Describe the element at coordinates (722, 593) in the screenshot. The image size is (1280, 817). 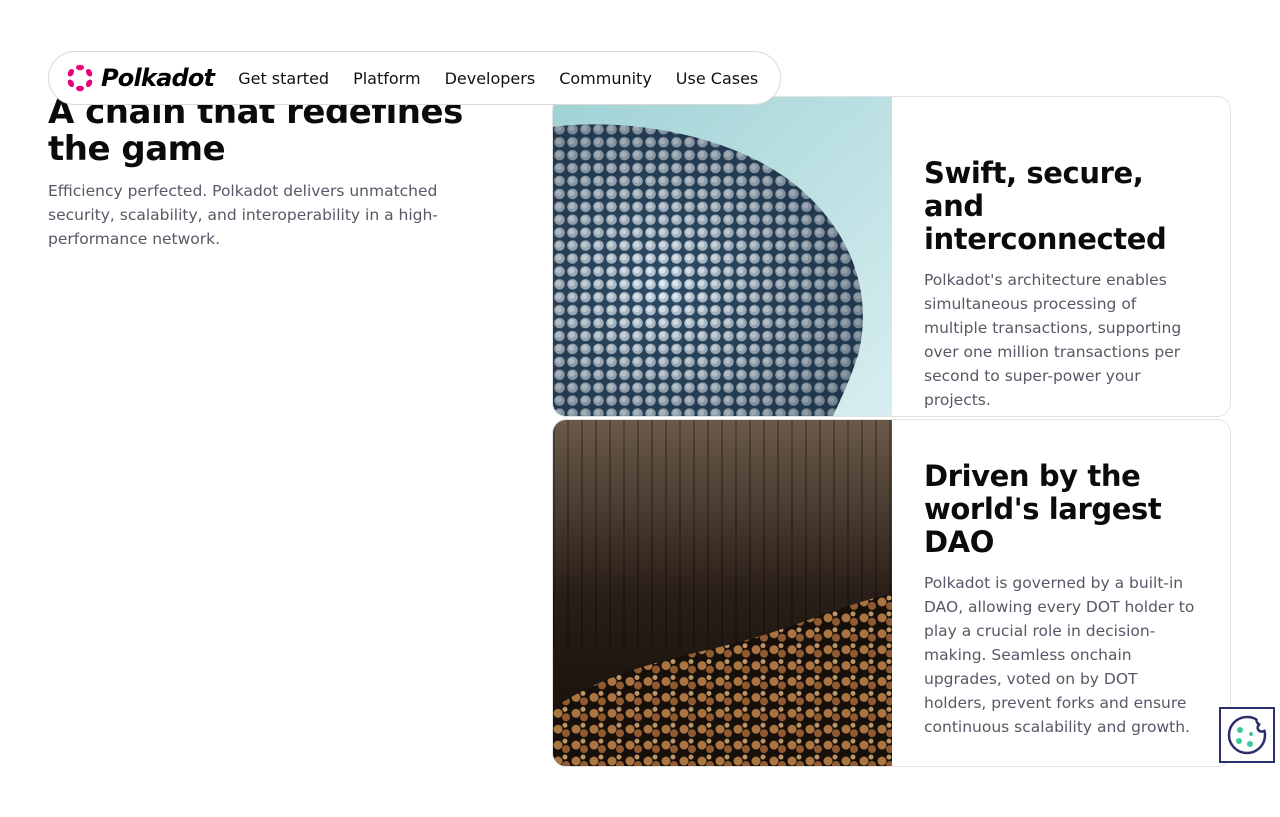
I see `concert-crowd-image` at that location.